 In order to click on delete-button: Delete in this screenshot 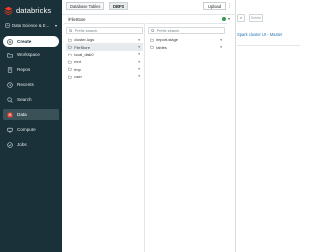, I will do `click(256, 18)`.